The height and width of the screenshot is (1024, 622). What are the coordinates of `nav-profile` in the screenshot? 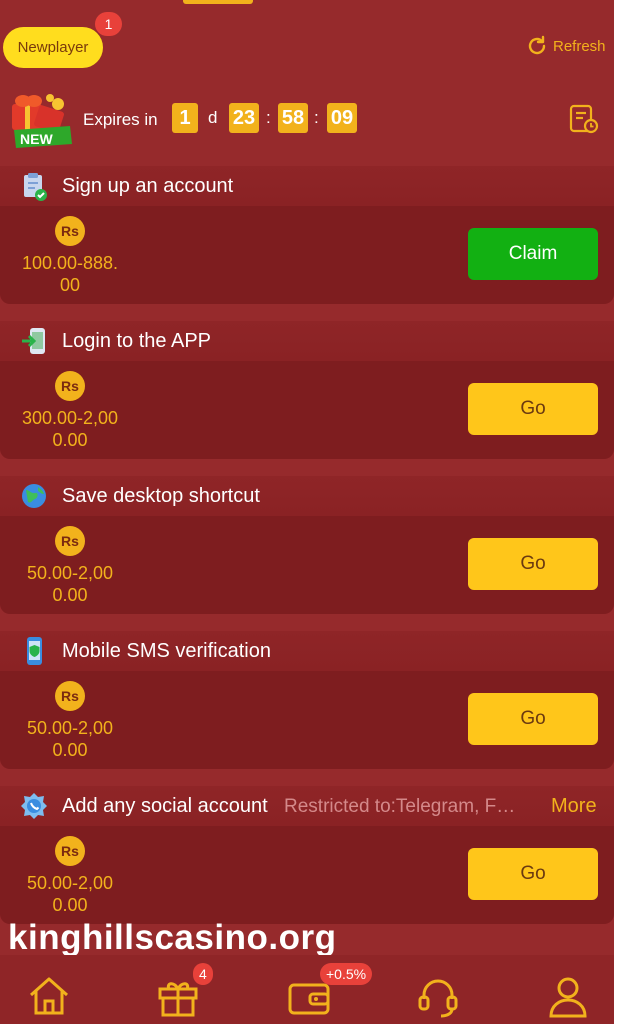 It's located at (568, 996).